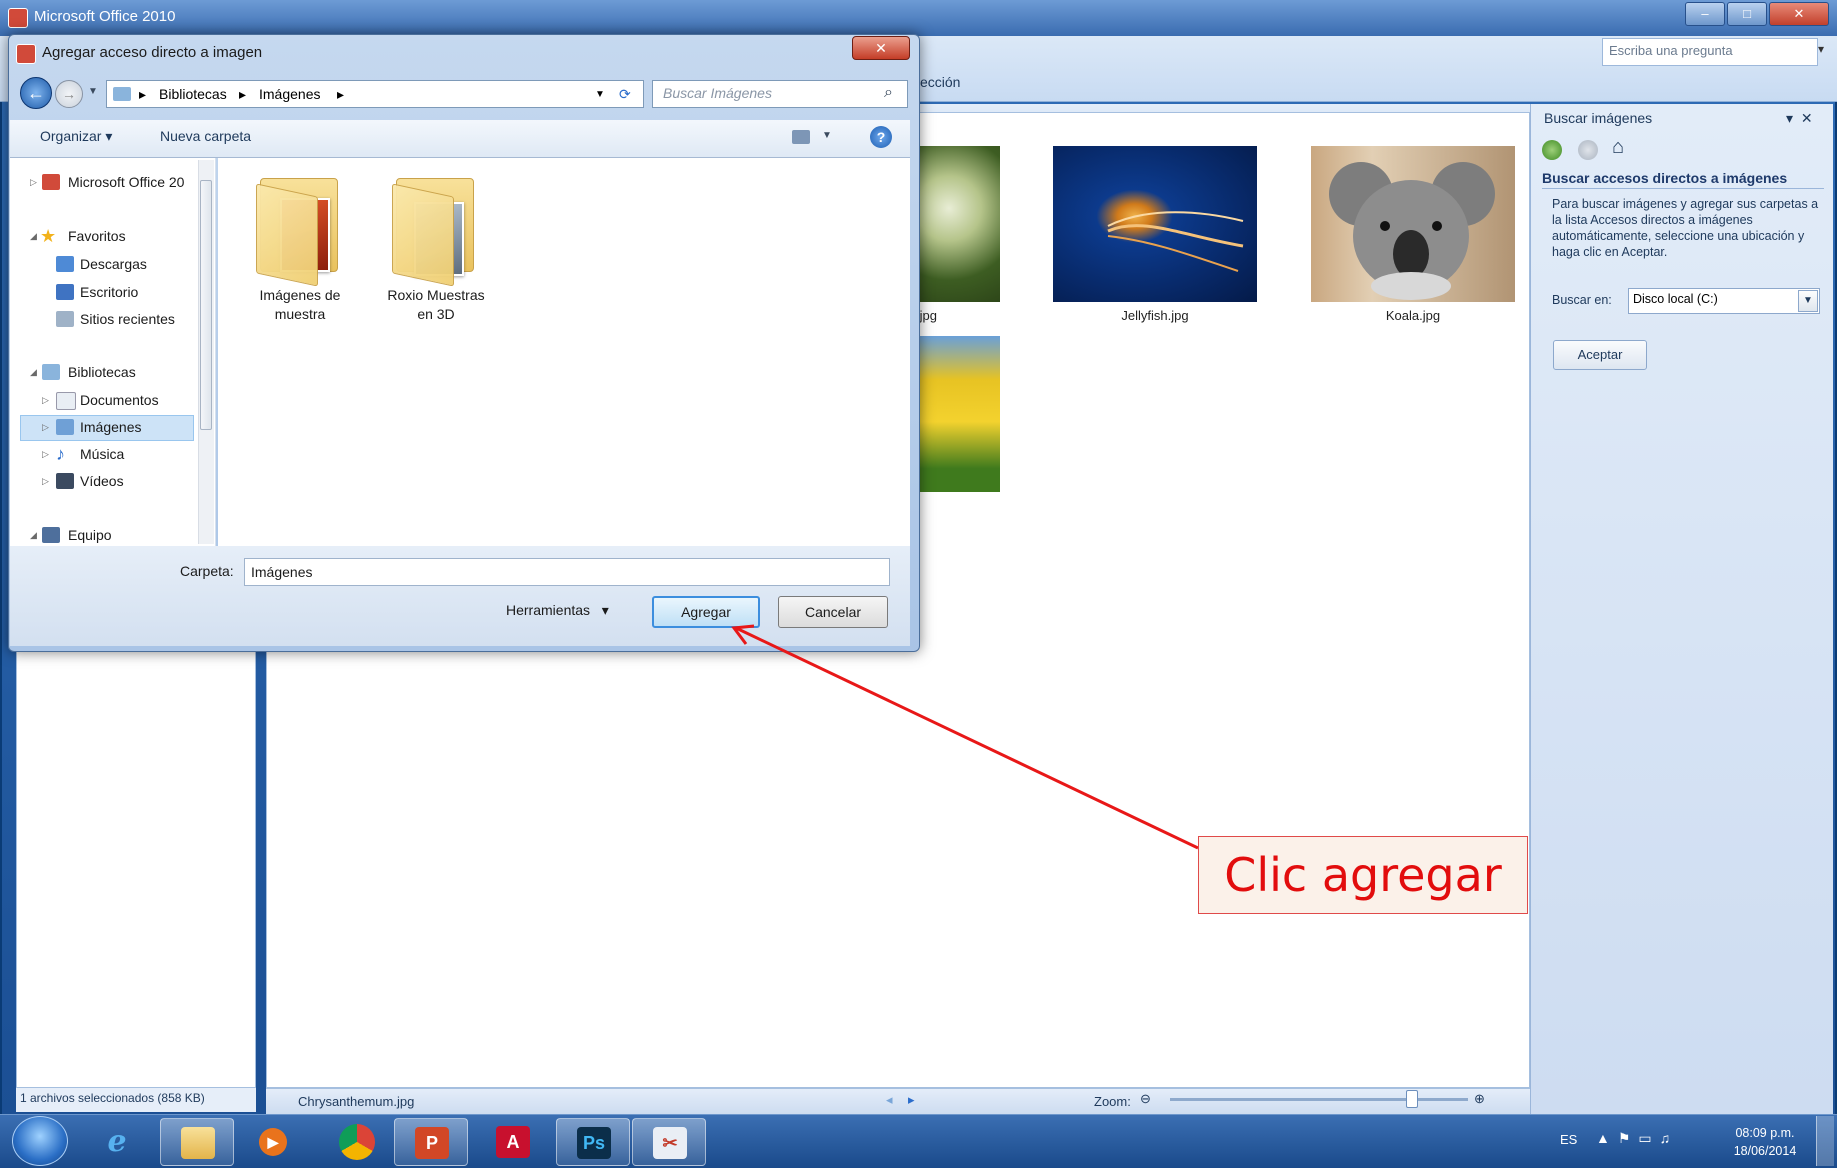 This screenshot has height=1168, width=1837. What do you see at coordinates (1669, 1138) in the screenshot?
I see `volume-icon: ♫` at bounding box center [1669, 1138].